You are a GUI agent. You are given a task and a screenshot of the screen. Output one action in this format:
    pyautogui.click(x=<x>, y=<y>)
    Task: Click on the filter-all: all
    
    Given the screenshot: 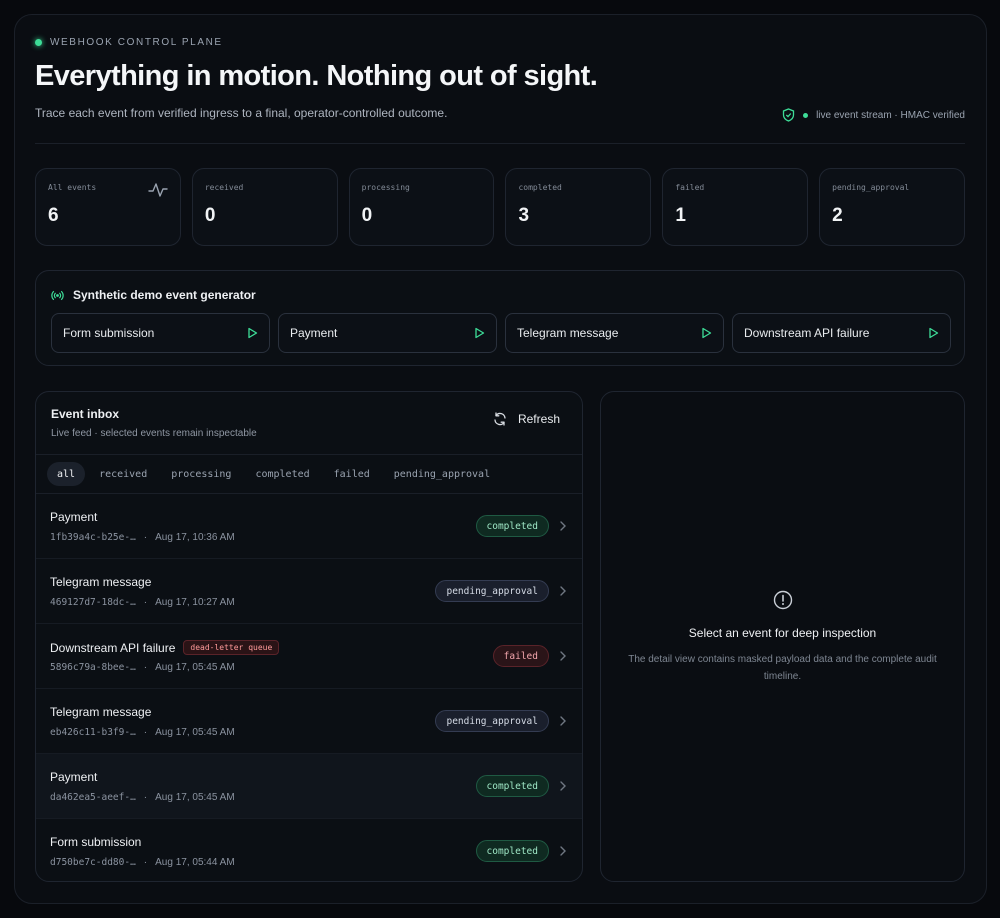 What is the action you would take?
    pyautogui.click(x=66, y=474)
    